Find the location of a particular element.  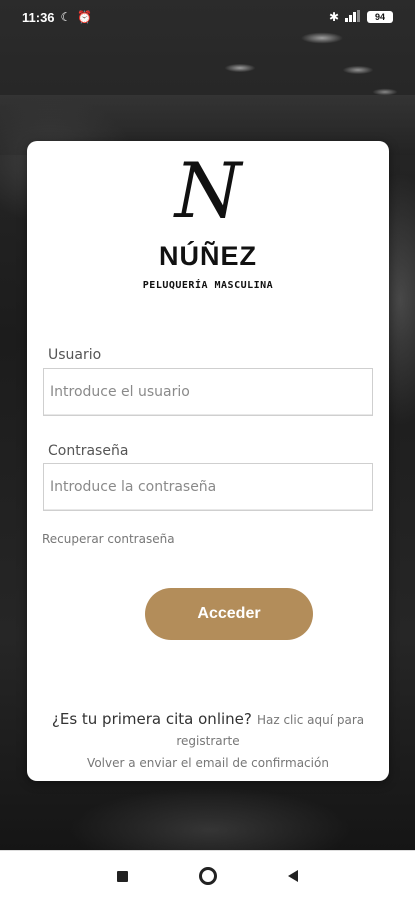

brand-logo-letter: N is located at coordinates (208, 190).